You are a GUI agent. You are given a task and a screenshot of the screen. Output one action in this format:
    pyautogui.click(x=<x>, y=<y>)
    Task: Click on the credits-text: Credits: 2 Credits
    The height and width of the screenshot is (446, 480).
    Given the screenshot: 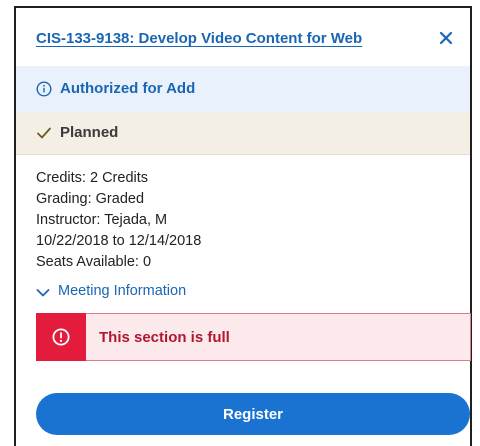 What is the action you would take?
    pyautogui.click(x=92, y=178)
    